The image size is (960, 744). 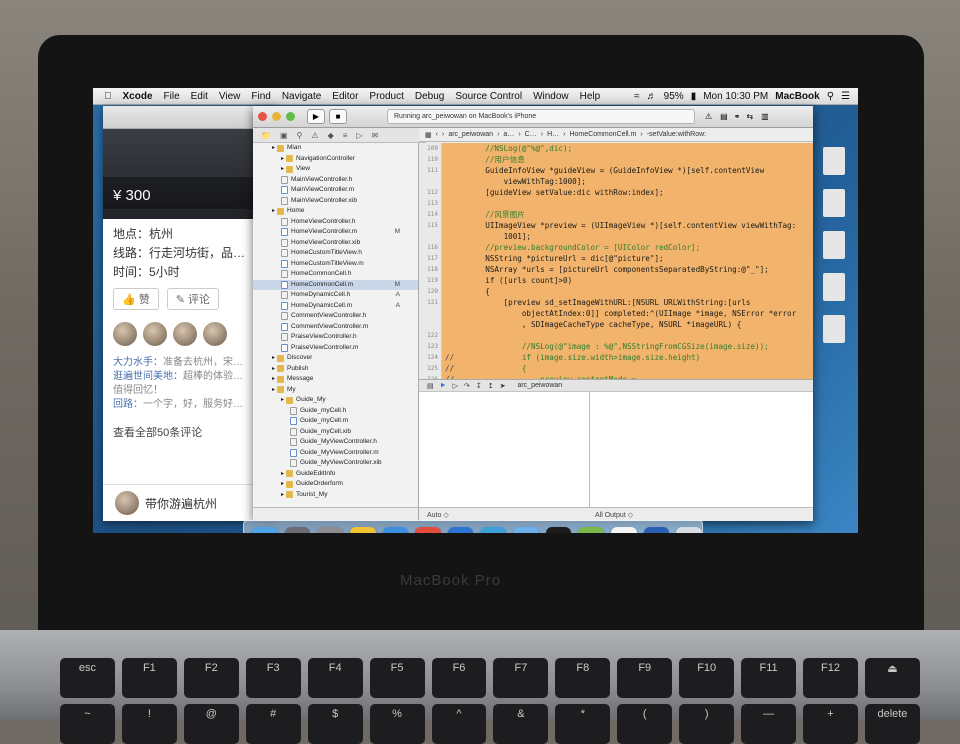 What do you see at coordinates (335, 678) in the screenshot?
I see `keyboard-key: F4` at bounding box center [335, 678].